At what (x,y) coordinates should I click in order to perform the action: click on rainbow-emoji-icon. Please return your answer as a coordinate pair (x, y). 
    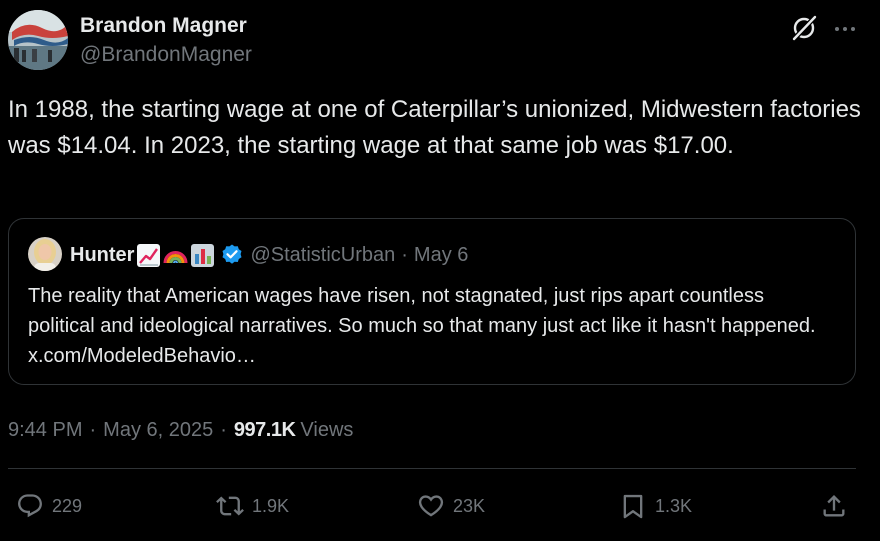
    Looking at the image, I should click on (175, 256).